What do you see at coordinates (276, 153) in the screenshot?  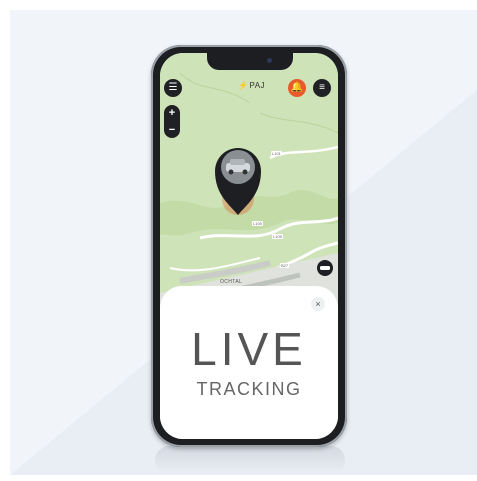 I see `road-label: L101` at bounding box center [276, 153].